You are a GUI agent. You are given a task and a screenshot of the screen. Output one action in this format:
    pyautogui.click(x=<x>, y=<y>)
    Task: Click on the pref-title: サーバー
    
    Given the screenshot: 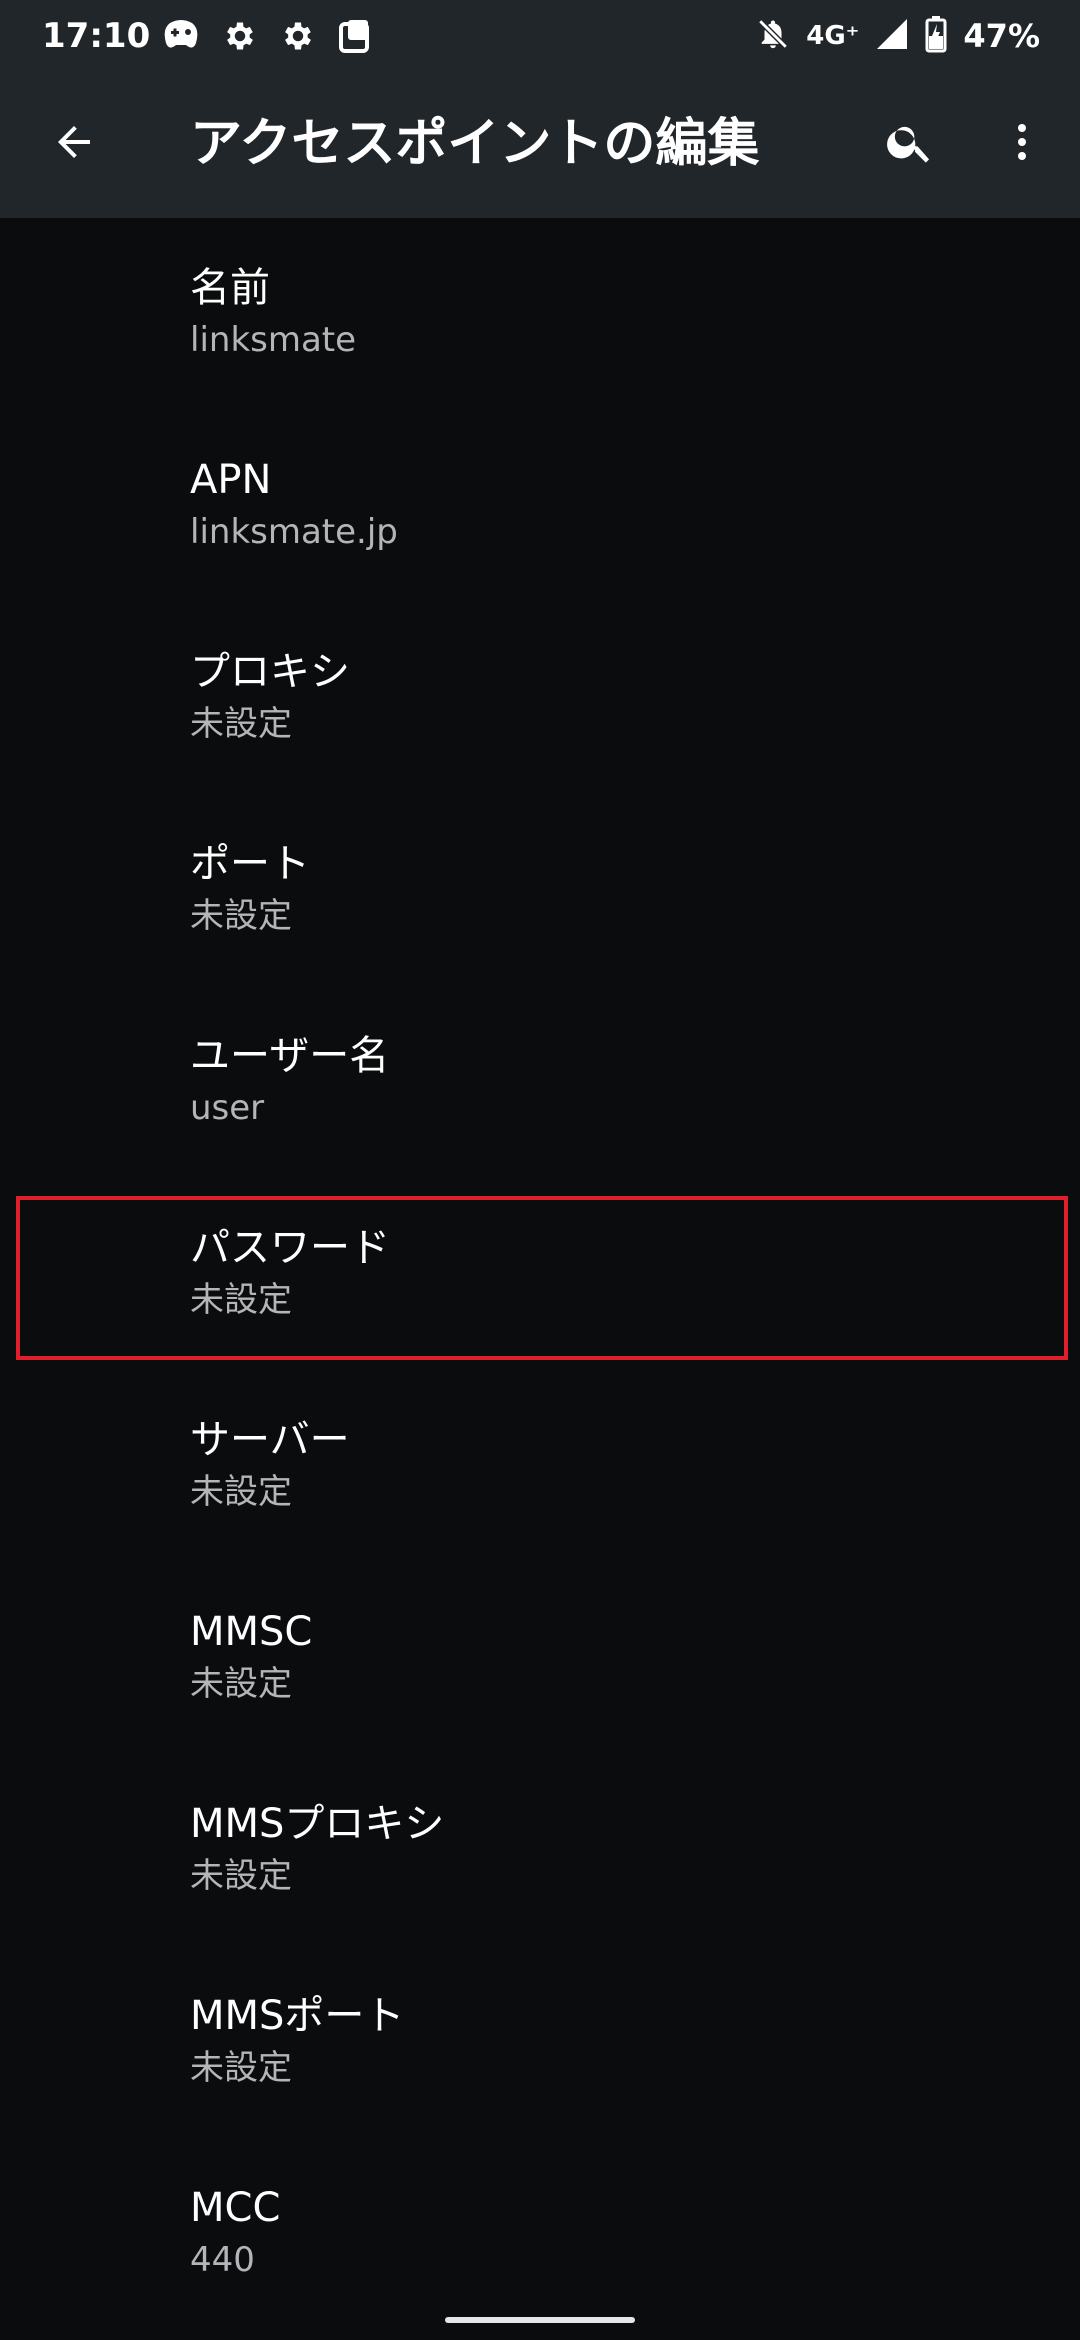 What is the action you would take?
    pyautogui.click(x=270, y=1440)
    